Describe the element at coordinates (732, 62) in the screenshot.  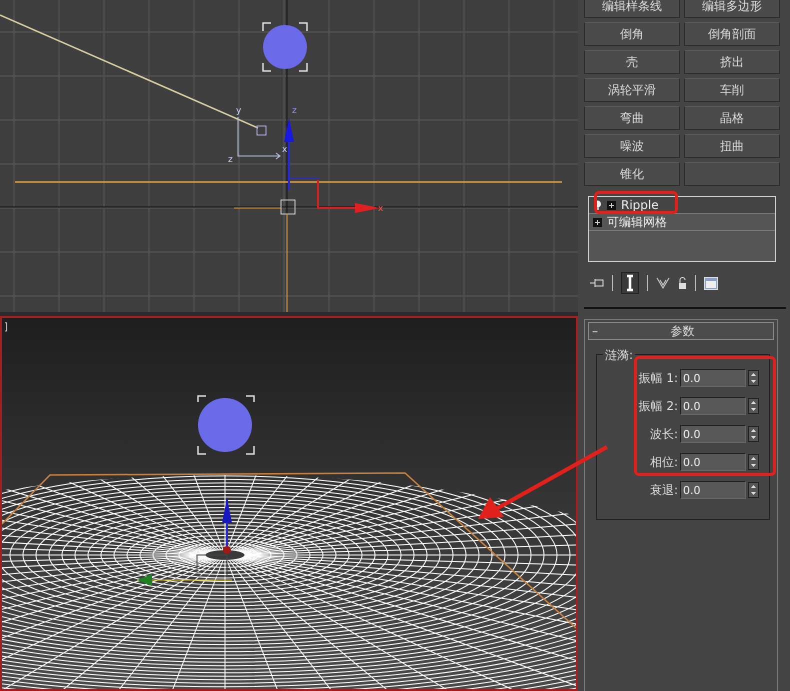
I see `modifier-button: 挤出` at that location.